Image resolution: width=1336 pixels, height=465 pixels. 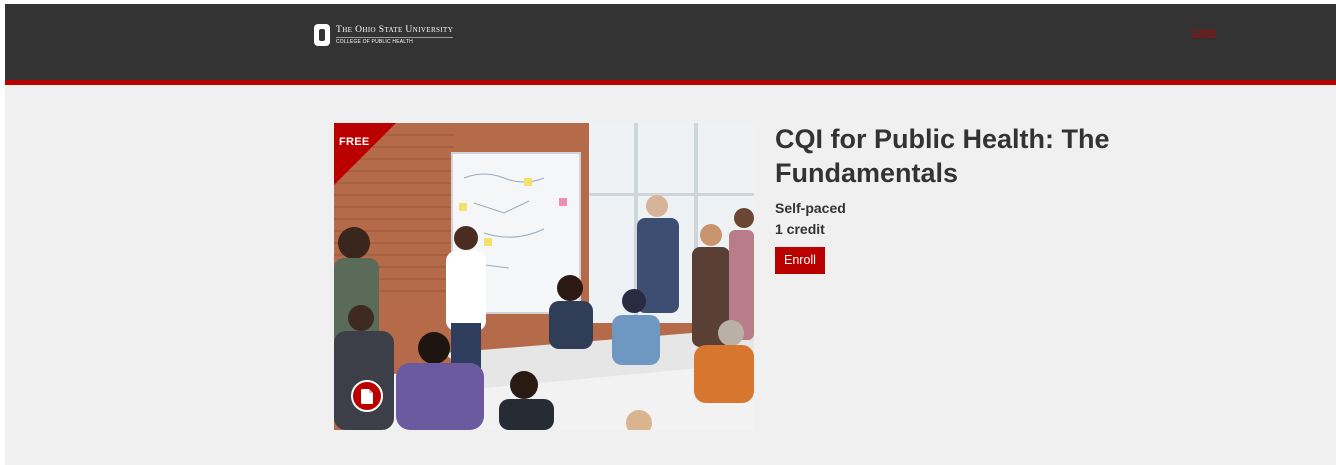 I want to click on document-icon, so click(x=367, y=396).